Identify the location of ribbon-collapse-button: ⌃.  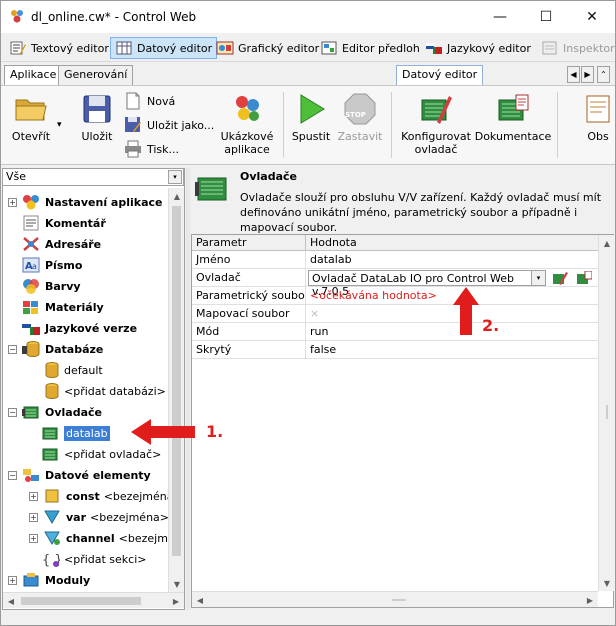
(603, 74).